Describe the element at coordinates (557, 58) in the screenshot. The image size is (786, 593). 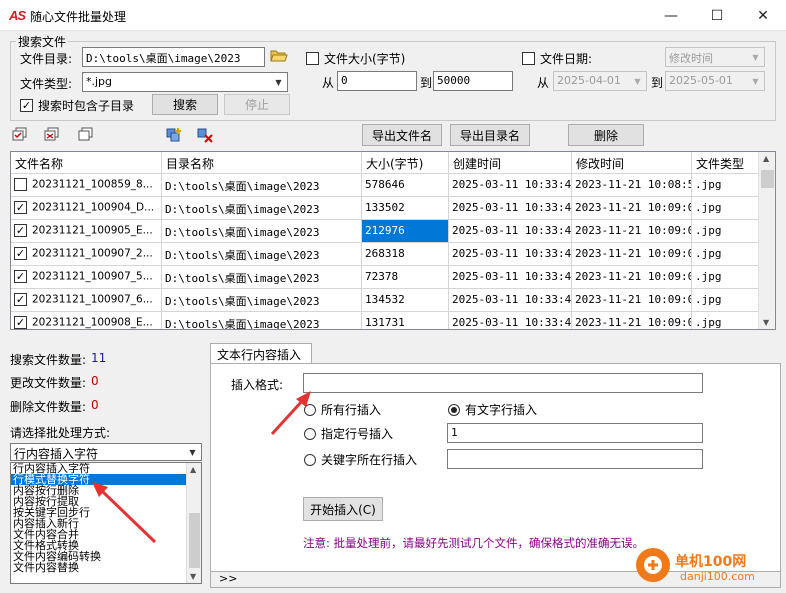
I see `date-filter-option: 文件日期:` at that location.